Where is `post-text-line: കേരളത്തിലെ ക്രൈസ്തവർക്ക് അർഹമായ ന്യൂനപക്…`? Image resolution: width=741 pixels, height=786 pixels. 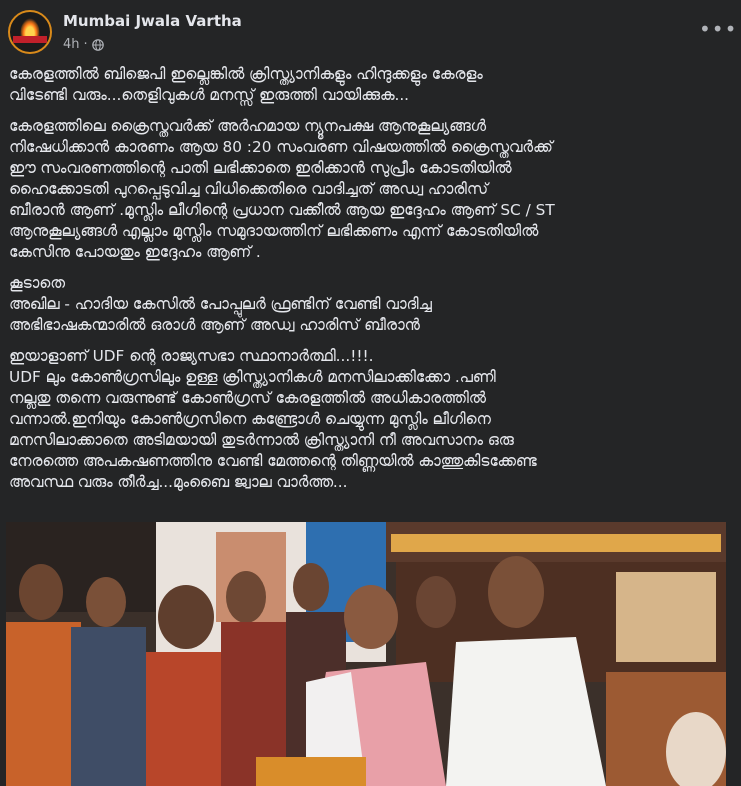
post-text-line: കേരളത്തിലെ ക്രൈസ്തവർക്ക് അർഹമായ ന്യൂനപക്… is located at coordinates (247, 126).